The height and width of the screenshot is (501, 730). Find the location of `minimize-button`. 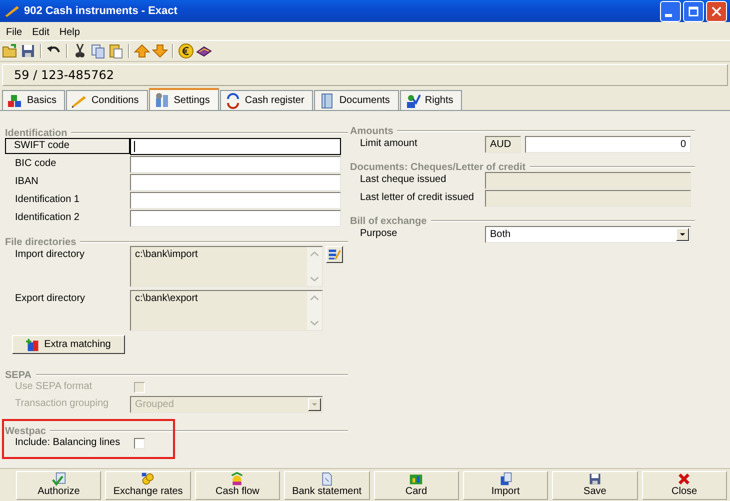

minimize-button is located at coordinates (670, 11).